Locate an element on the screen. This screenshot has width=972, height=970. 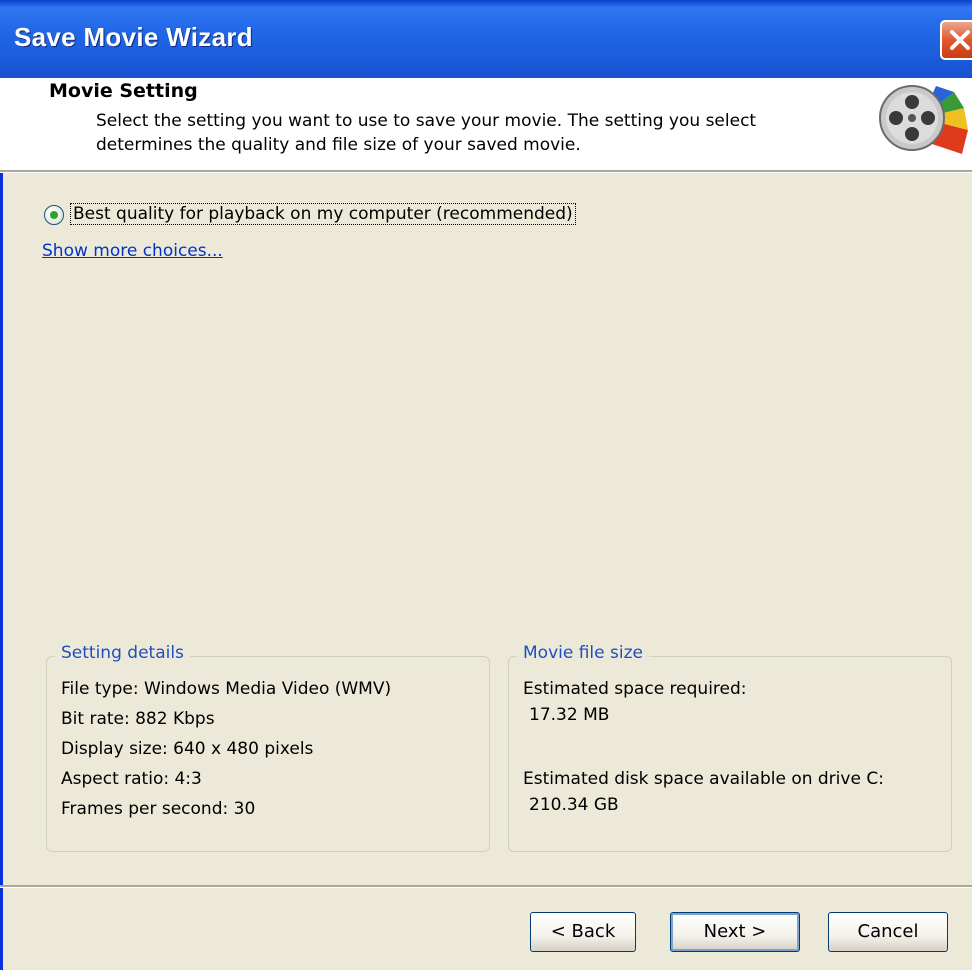
title-bar: Save Movie Wizard is located at coordinates (486, 39).